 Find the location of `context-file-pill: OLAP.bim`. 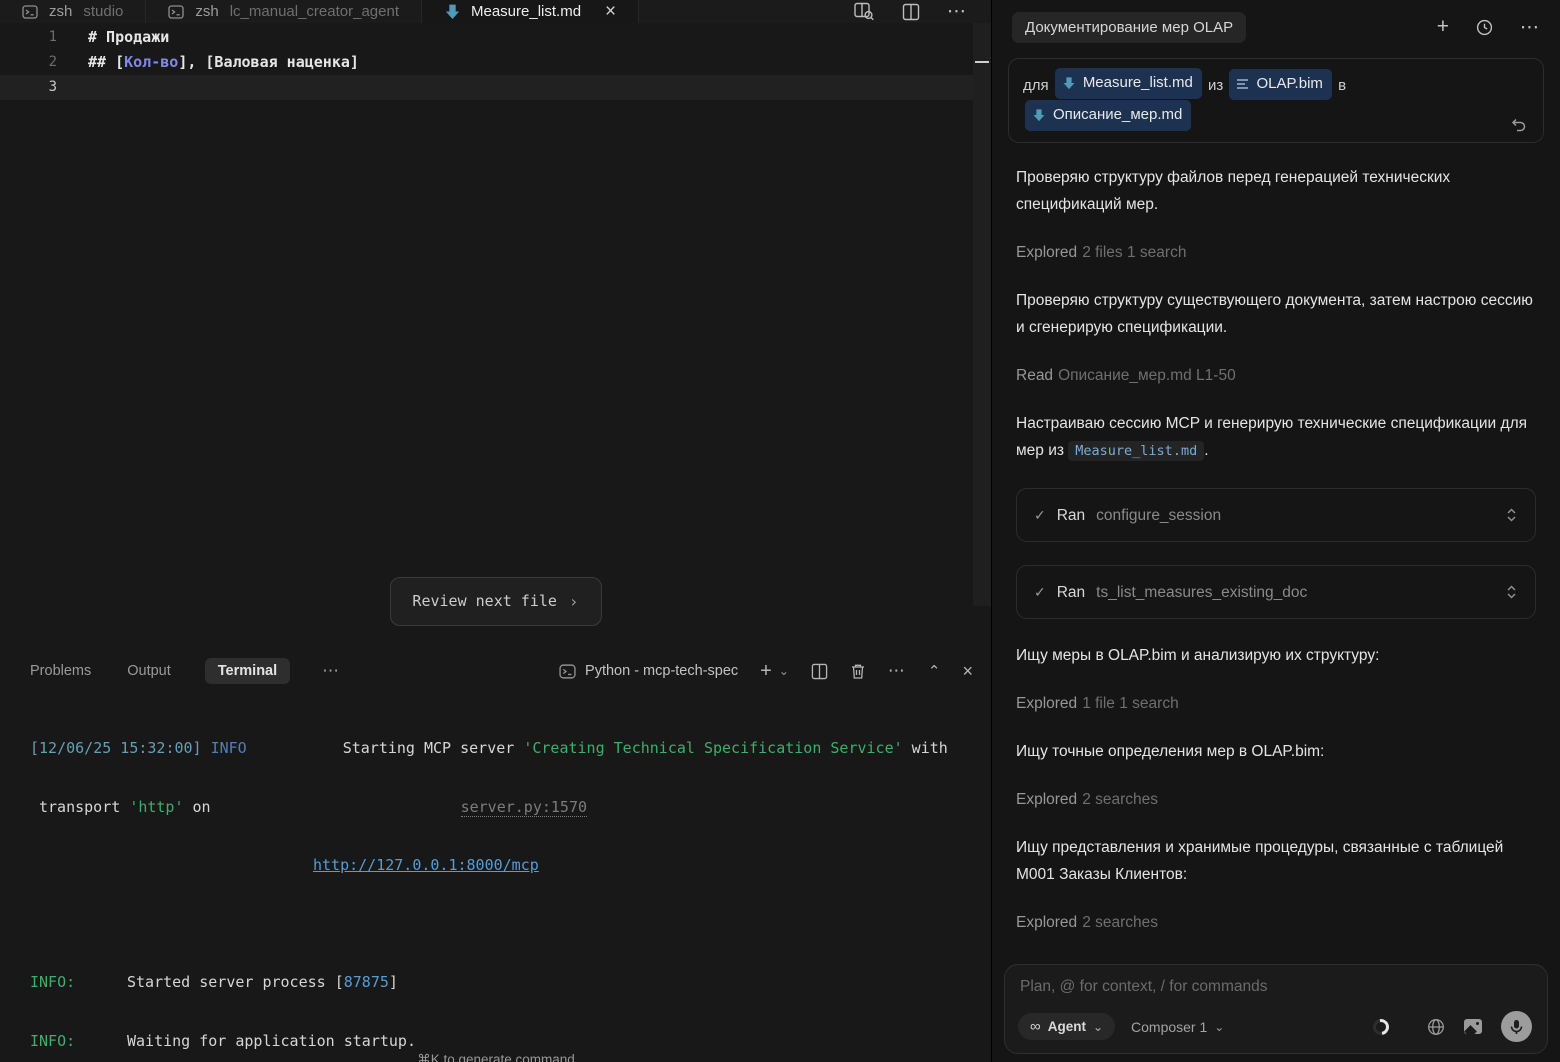

context-file-pill: OLAP.bim is located at coordinates (1280, 84).